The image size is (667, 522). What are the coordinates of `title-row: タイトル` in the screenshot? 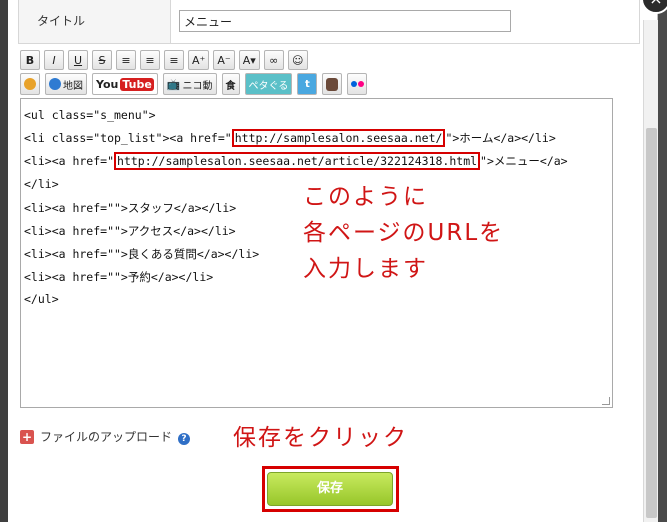 It's located at (329, 22).